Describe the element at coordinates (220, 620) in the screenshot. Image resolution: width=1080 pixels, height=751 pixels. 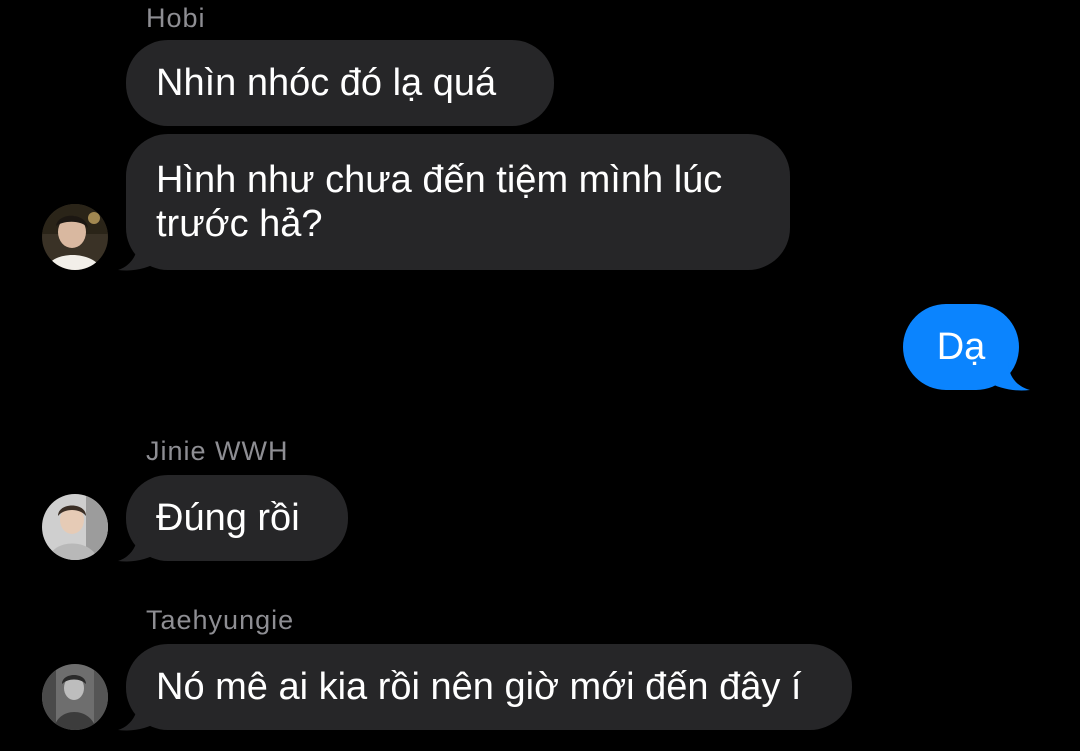
I see `sender-name-taehyungie: Taehyungie` at that location.